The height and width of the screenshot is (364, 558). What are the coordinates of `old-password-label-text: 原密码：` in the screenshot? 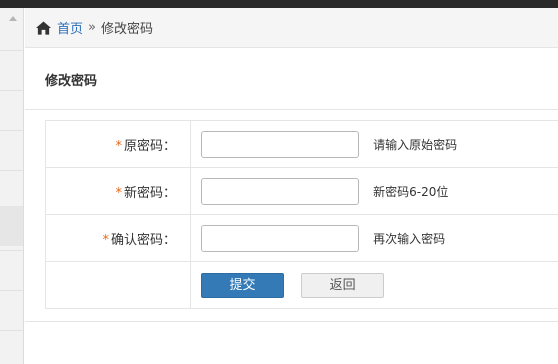 It's located at (149, 146).